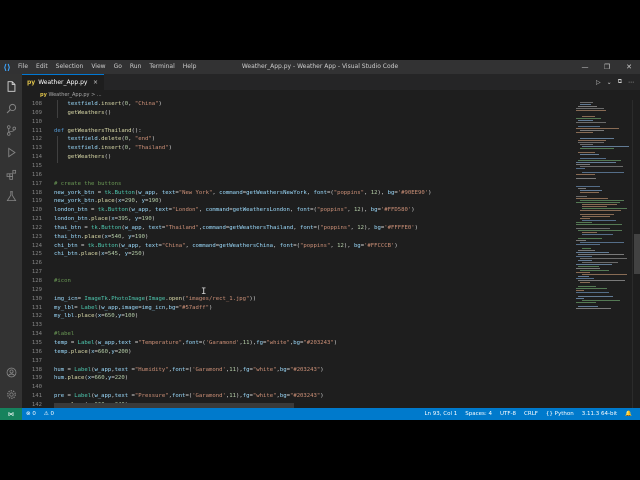  Describe the element at coordinates (204, 292) in the screenshot. I see `mouse-cursor-icon: I` at that location.